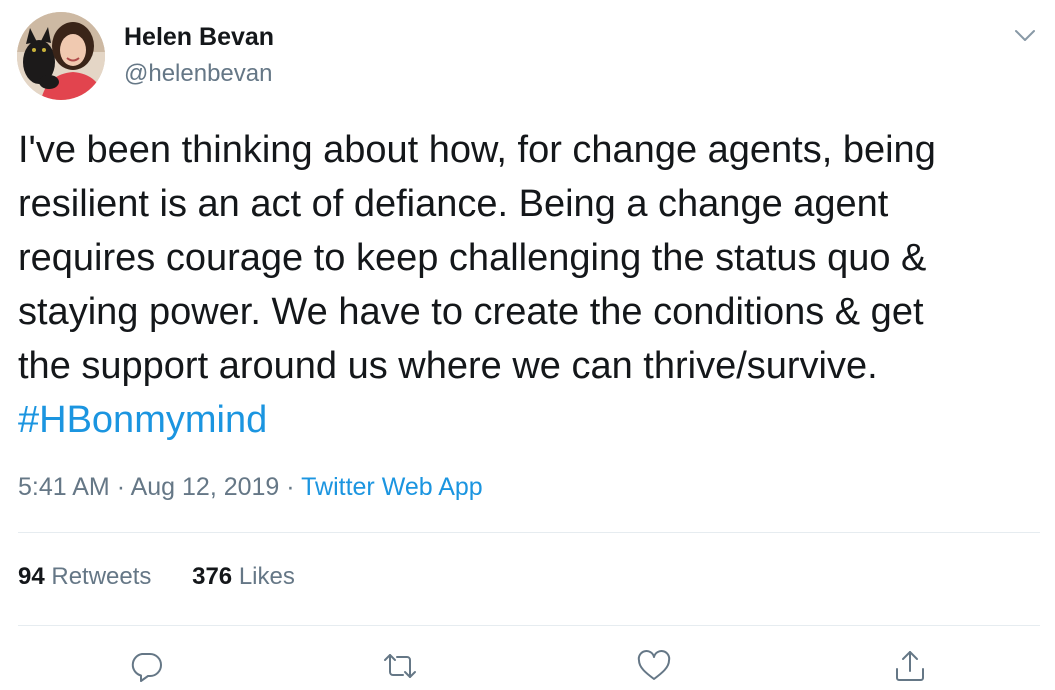  I want to click on likes-label: Likes, so click(266, 576).